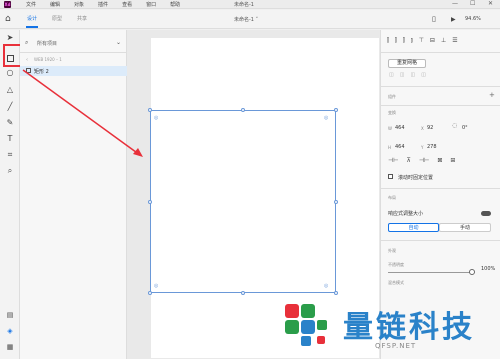  What do you see at coordinates (336, 293) in the screenshot?
I see `resize-handle-se` at bounding box center [336, 293].